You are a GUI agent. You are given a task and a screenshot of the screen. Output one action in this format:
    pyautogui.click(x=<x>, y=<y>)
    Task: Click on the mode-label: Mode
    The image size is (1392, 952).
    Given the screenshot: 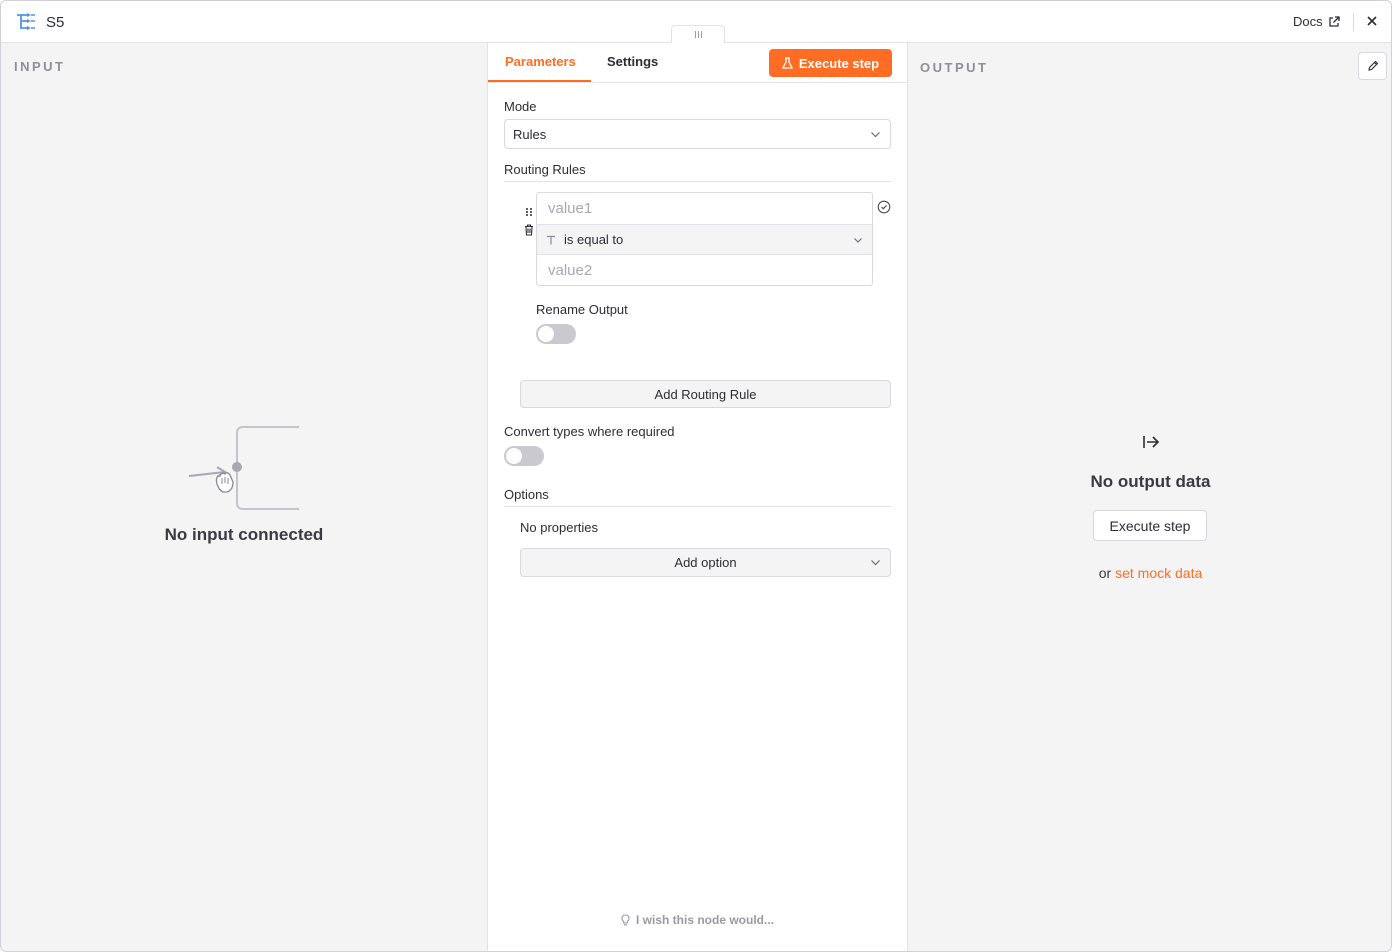 What is the action you would take?
    pyautogui.click(x=520, y=106)
    